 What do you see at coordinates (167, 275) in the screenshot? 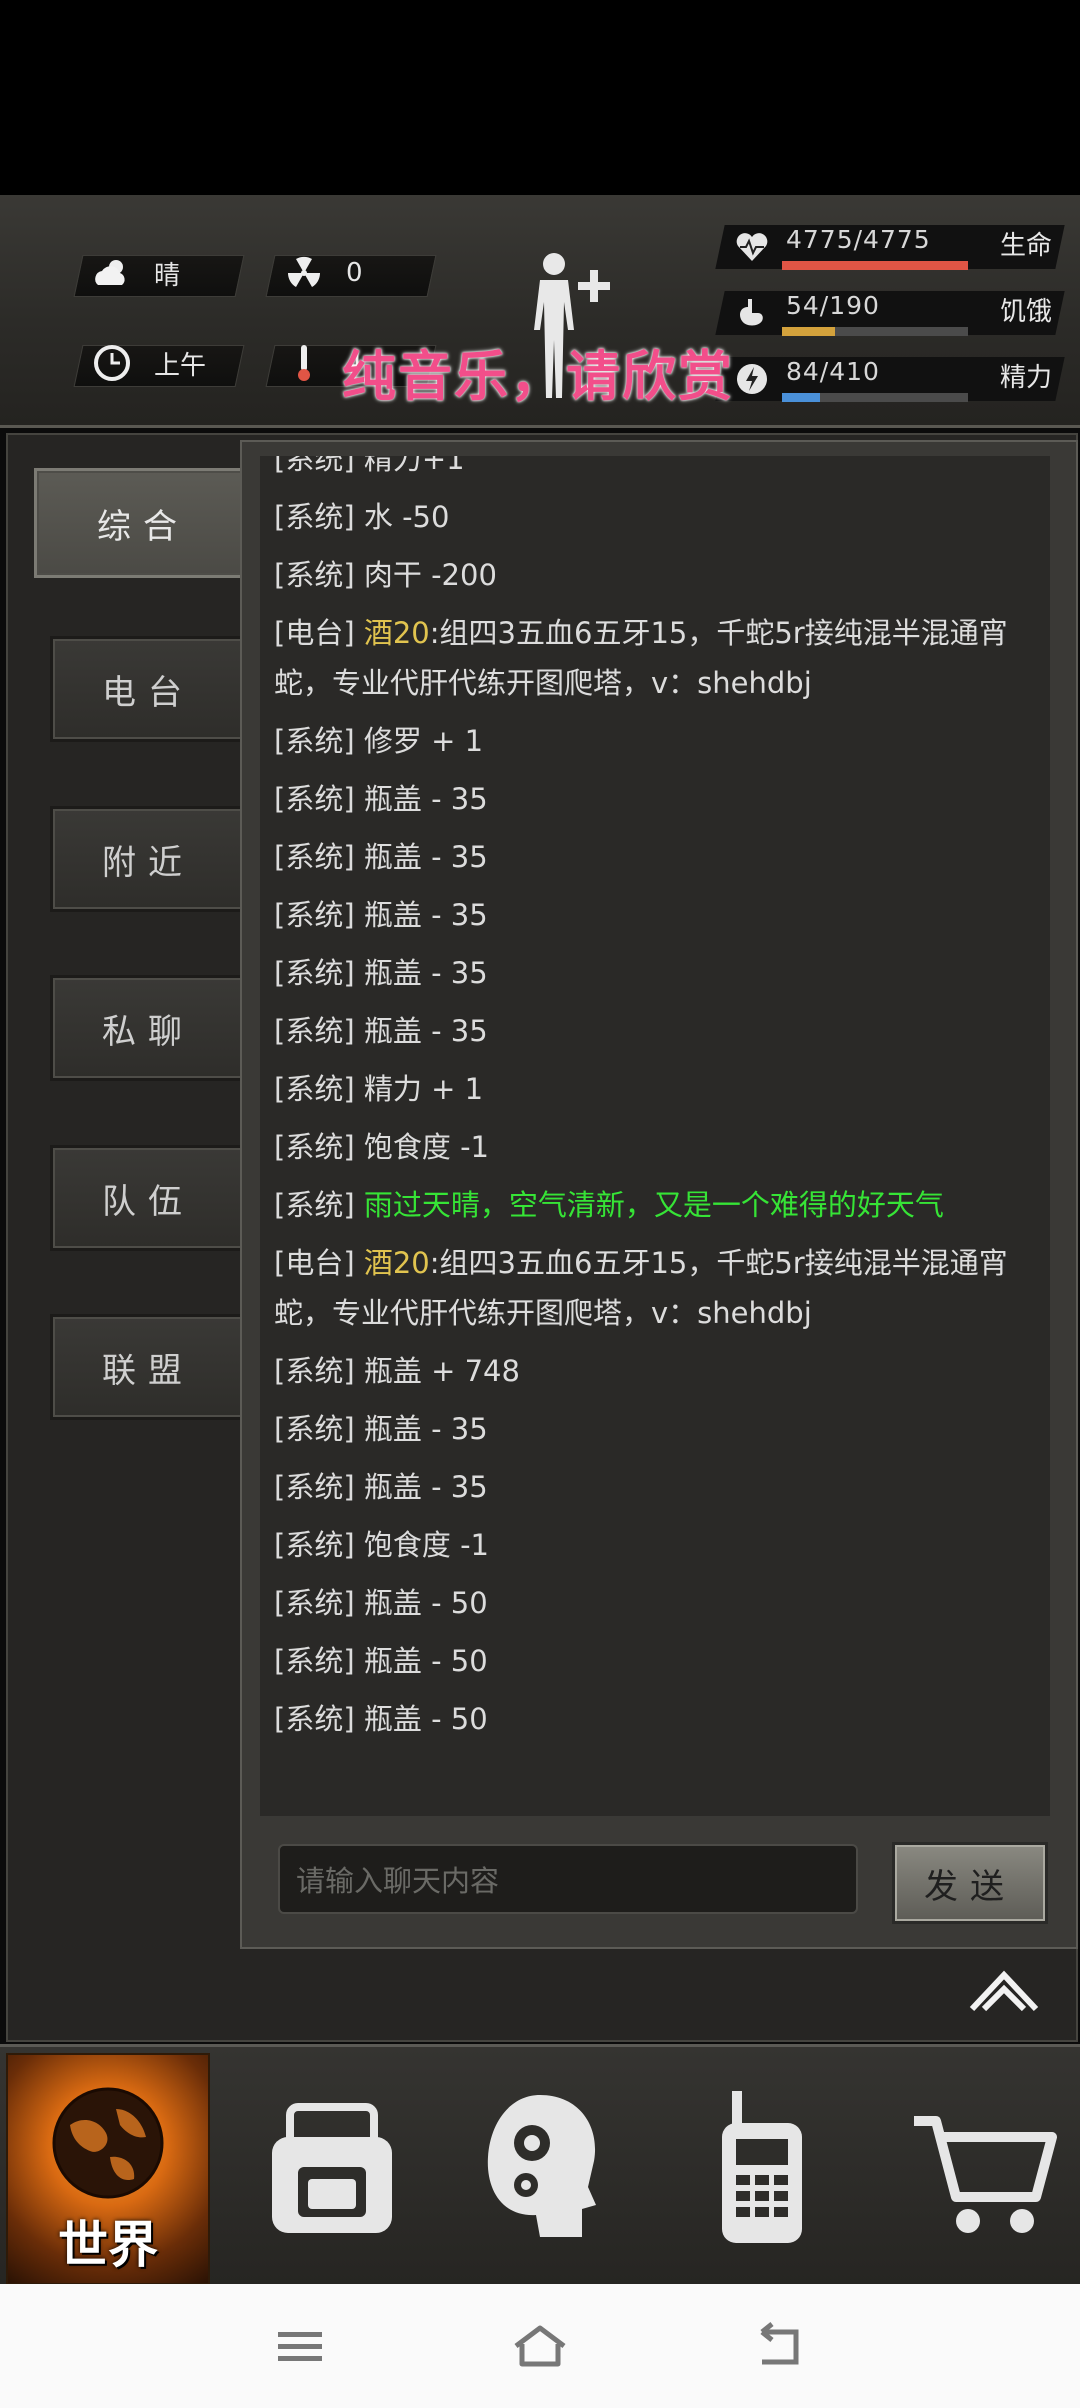
I see `weather-value: 晴` at bounding box center [167, 275].